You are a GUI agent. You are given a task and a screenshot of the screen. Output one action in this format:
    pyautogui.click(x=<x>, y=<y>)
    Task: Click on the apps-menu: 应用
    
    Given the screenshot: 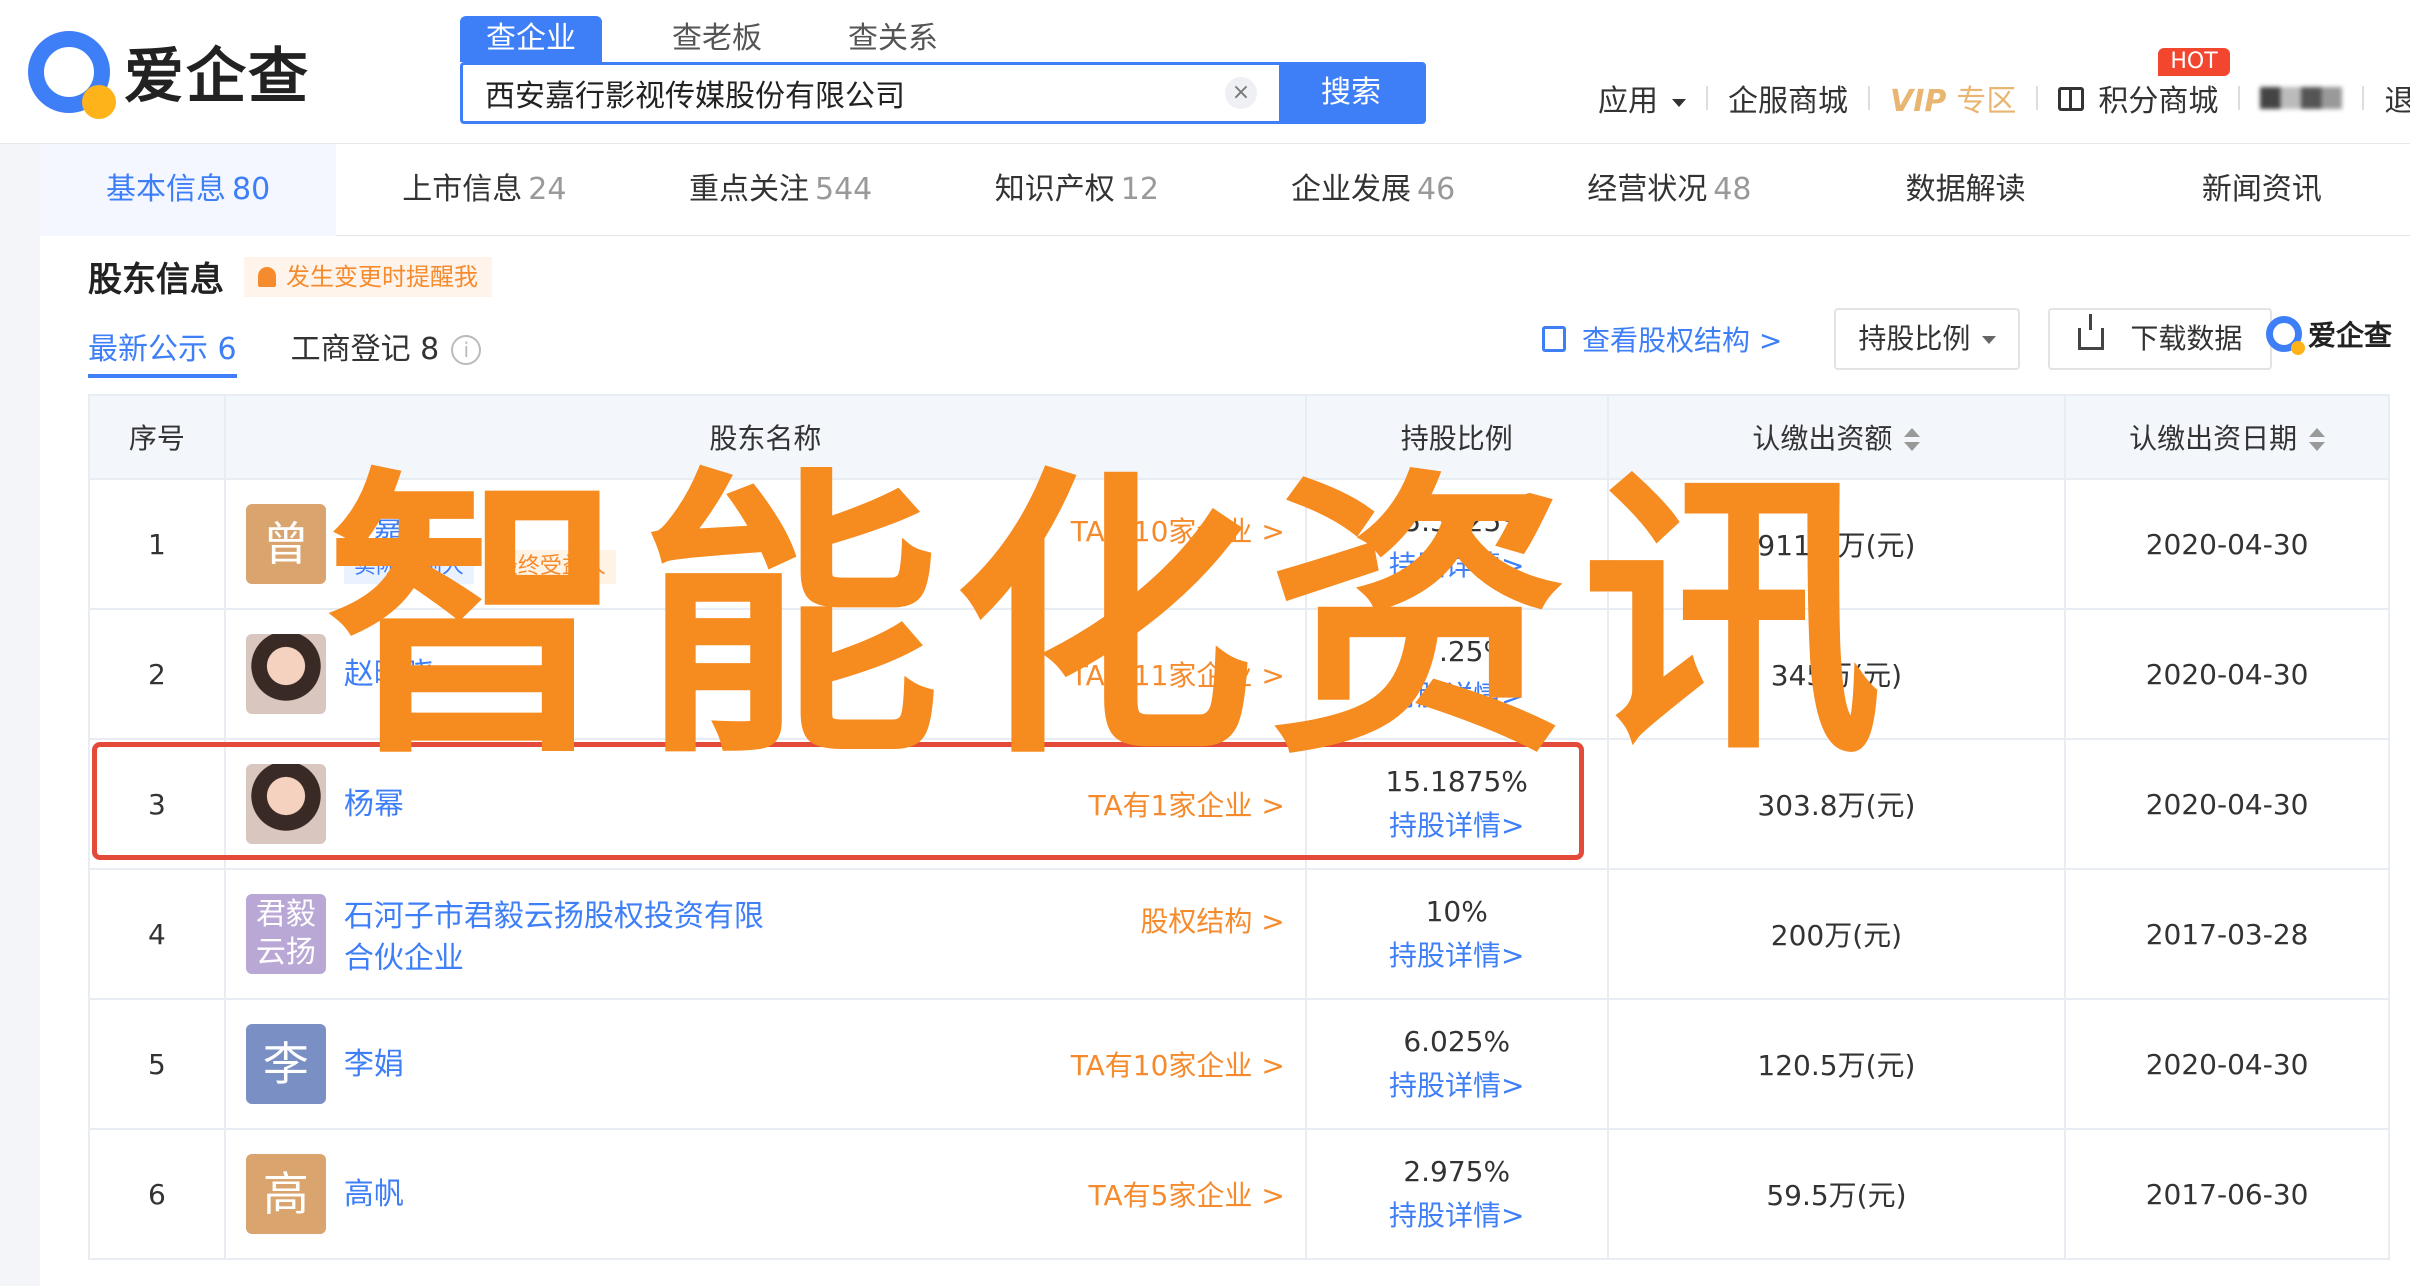 What is the action you would take?
    pyautogui.click(x=1642, y=98)
    